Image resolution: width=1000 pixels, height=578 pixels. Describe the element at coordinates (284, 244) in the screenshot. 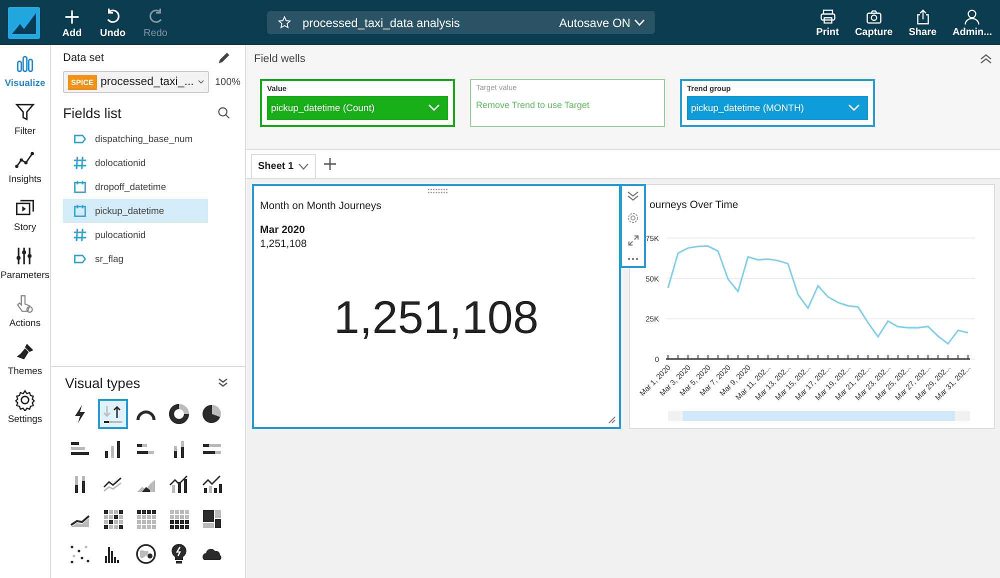

I see `kpi-period-value: 1,251,108` at that location.